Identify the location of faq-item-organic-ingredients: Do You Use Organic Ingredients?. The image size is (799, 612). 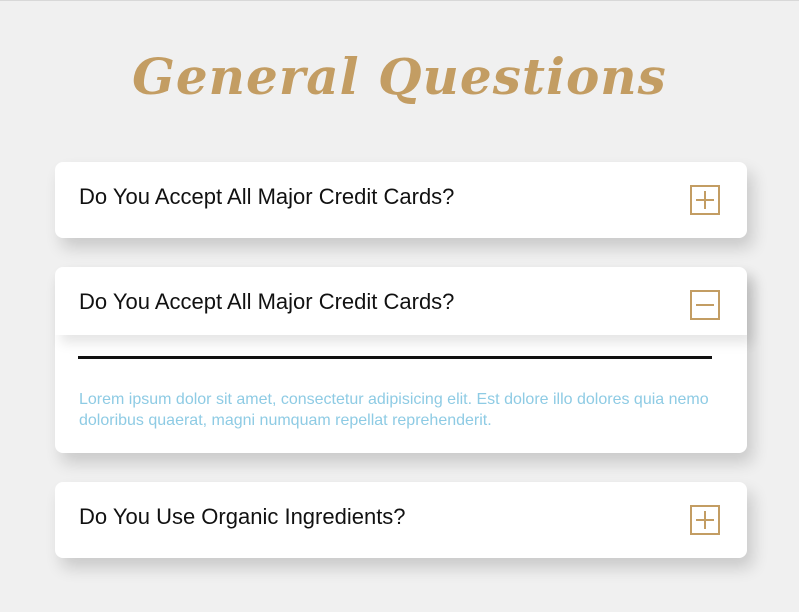
(401, 520).